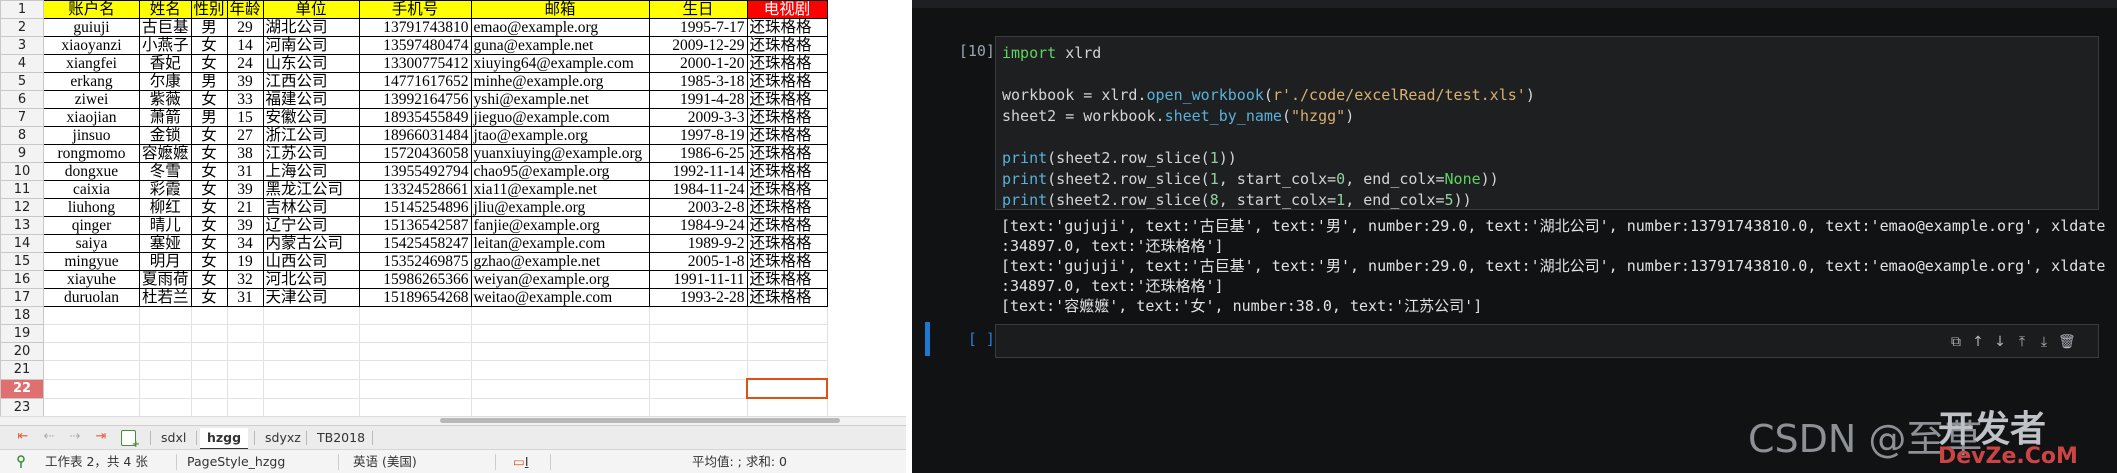  I want to click on row-header: 17, so click(22, 297).